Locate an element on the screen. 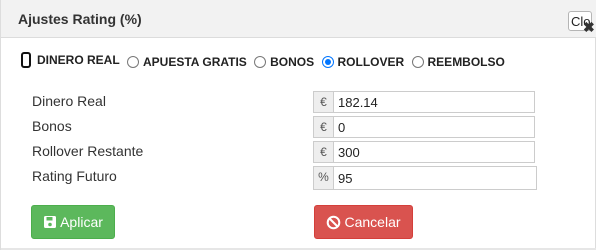 The height and width of the screenshot is (250, 596). radio-label-reembolso: REEMBOLSO is located at coordinates (466, 62).